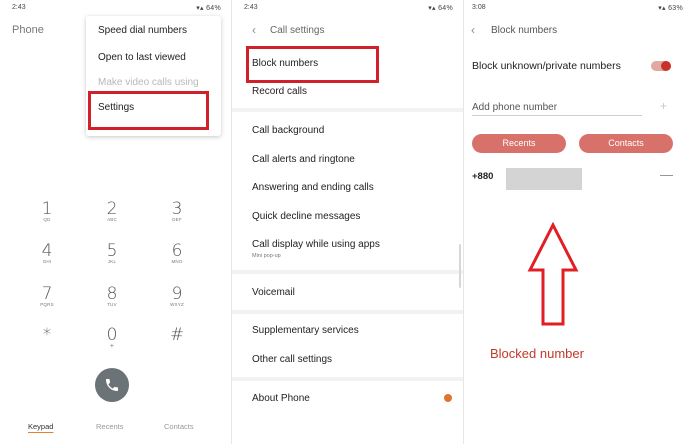 This screenshot has width=693, height=444. Describe the element at coordinates (177, 335) in the screenshot. I see `key-hash: #` at that location.